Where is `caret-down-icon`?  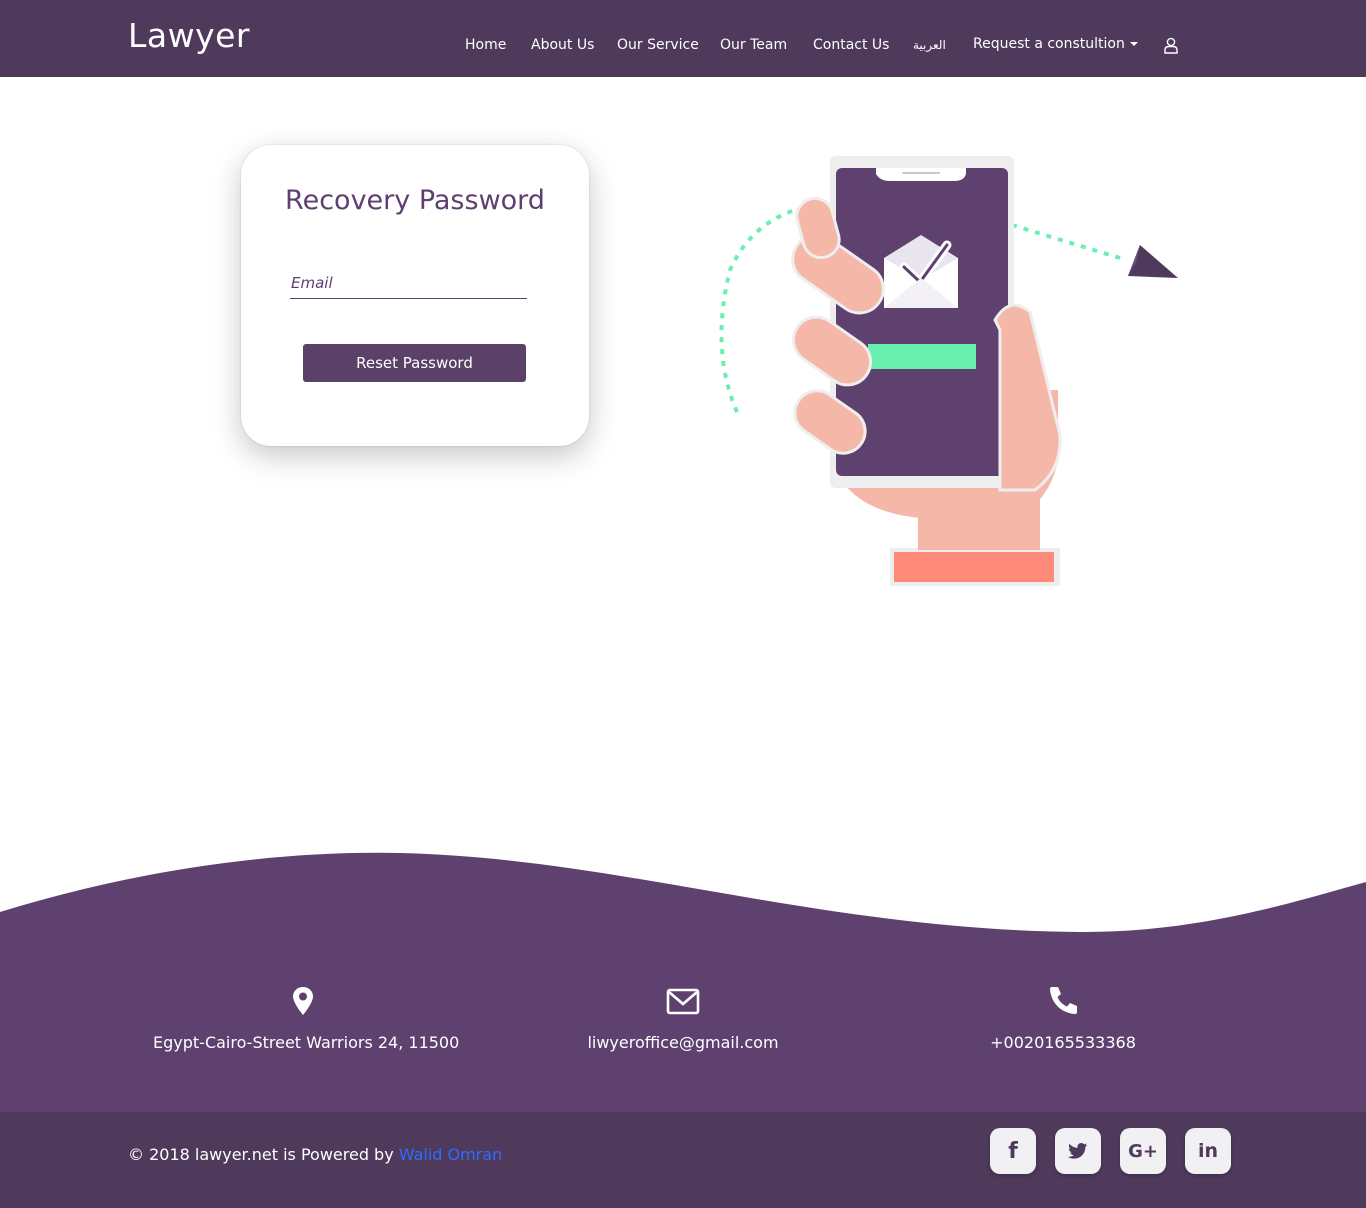
caret-down-icon is located at coordinates (1133, 44).